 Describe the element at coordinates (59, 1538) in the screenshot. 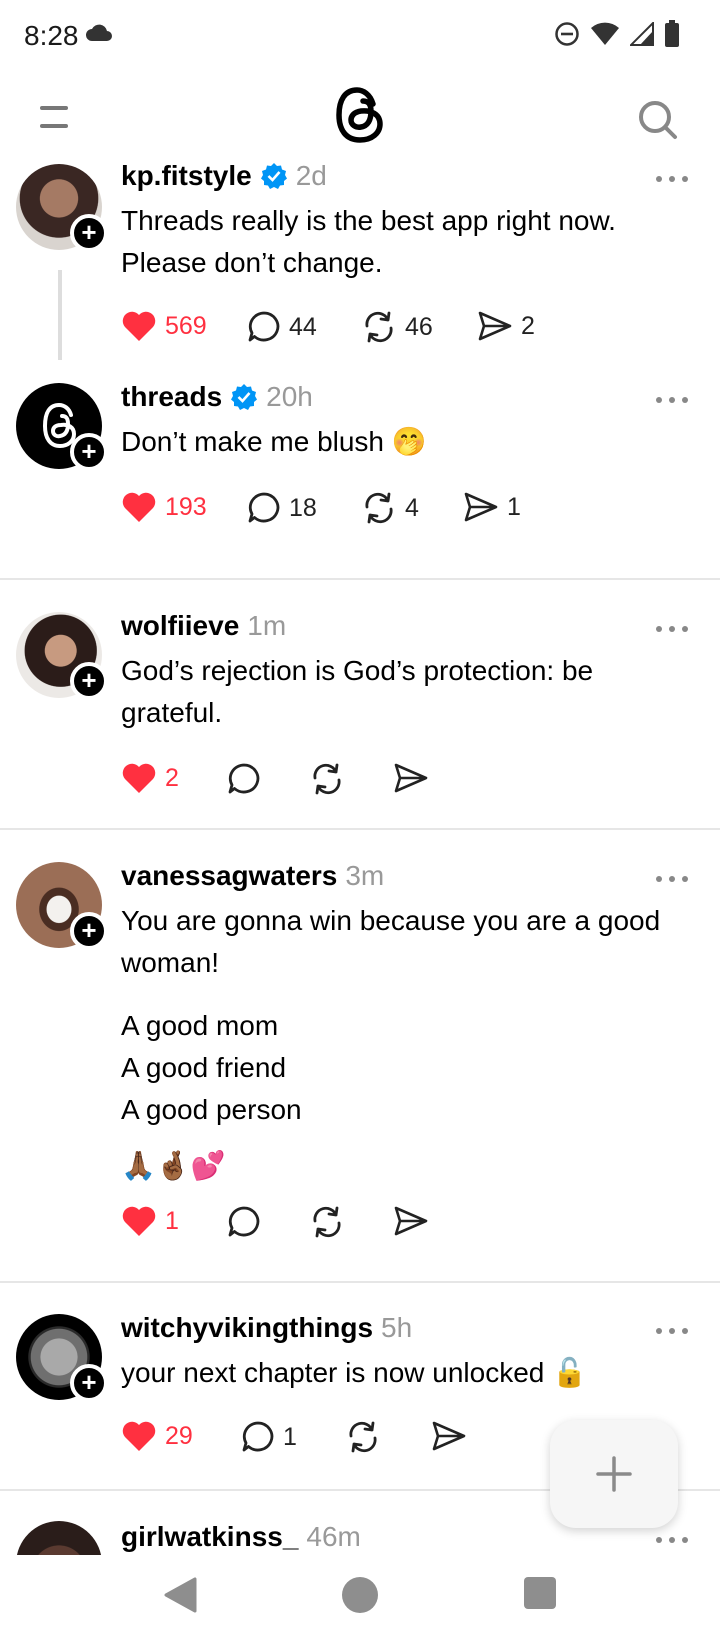

I see `avatar` at that location.